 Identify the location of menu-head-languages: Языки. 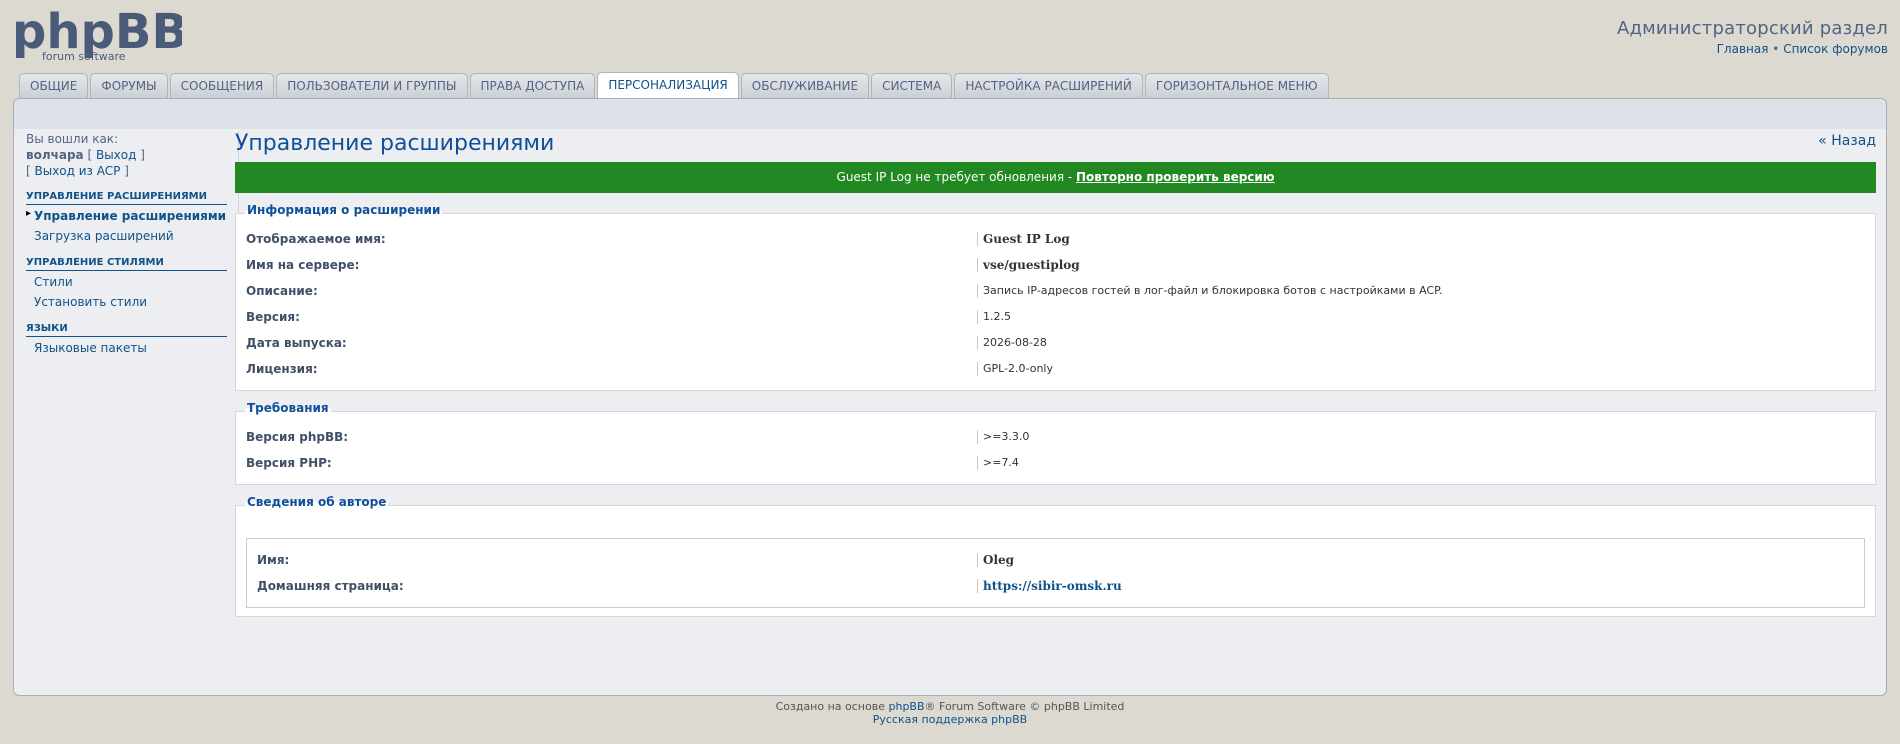
(126, 330).